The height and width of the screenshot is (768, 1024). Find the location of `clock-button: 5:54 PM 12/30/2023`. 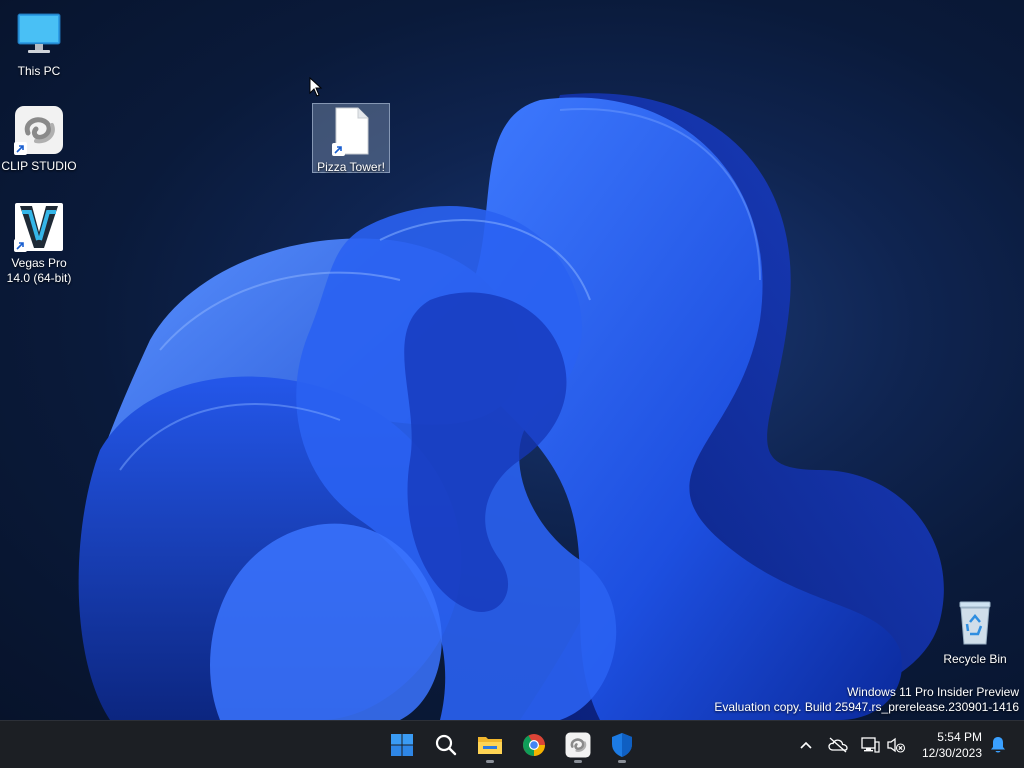

clock-button: 5:54 PM 12/30/2023 is located at coordinates (952, 745).